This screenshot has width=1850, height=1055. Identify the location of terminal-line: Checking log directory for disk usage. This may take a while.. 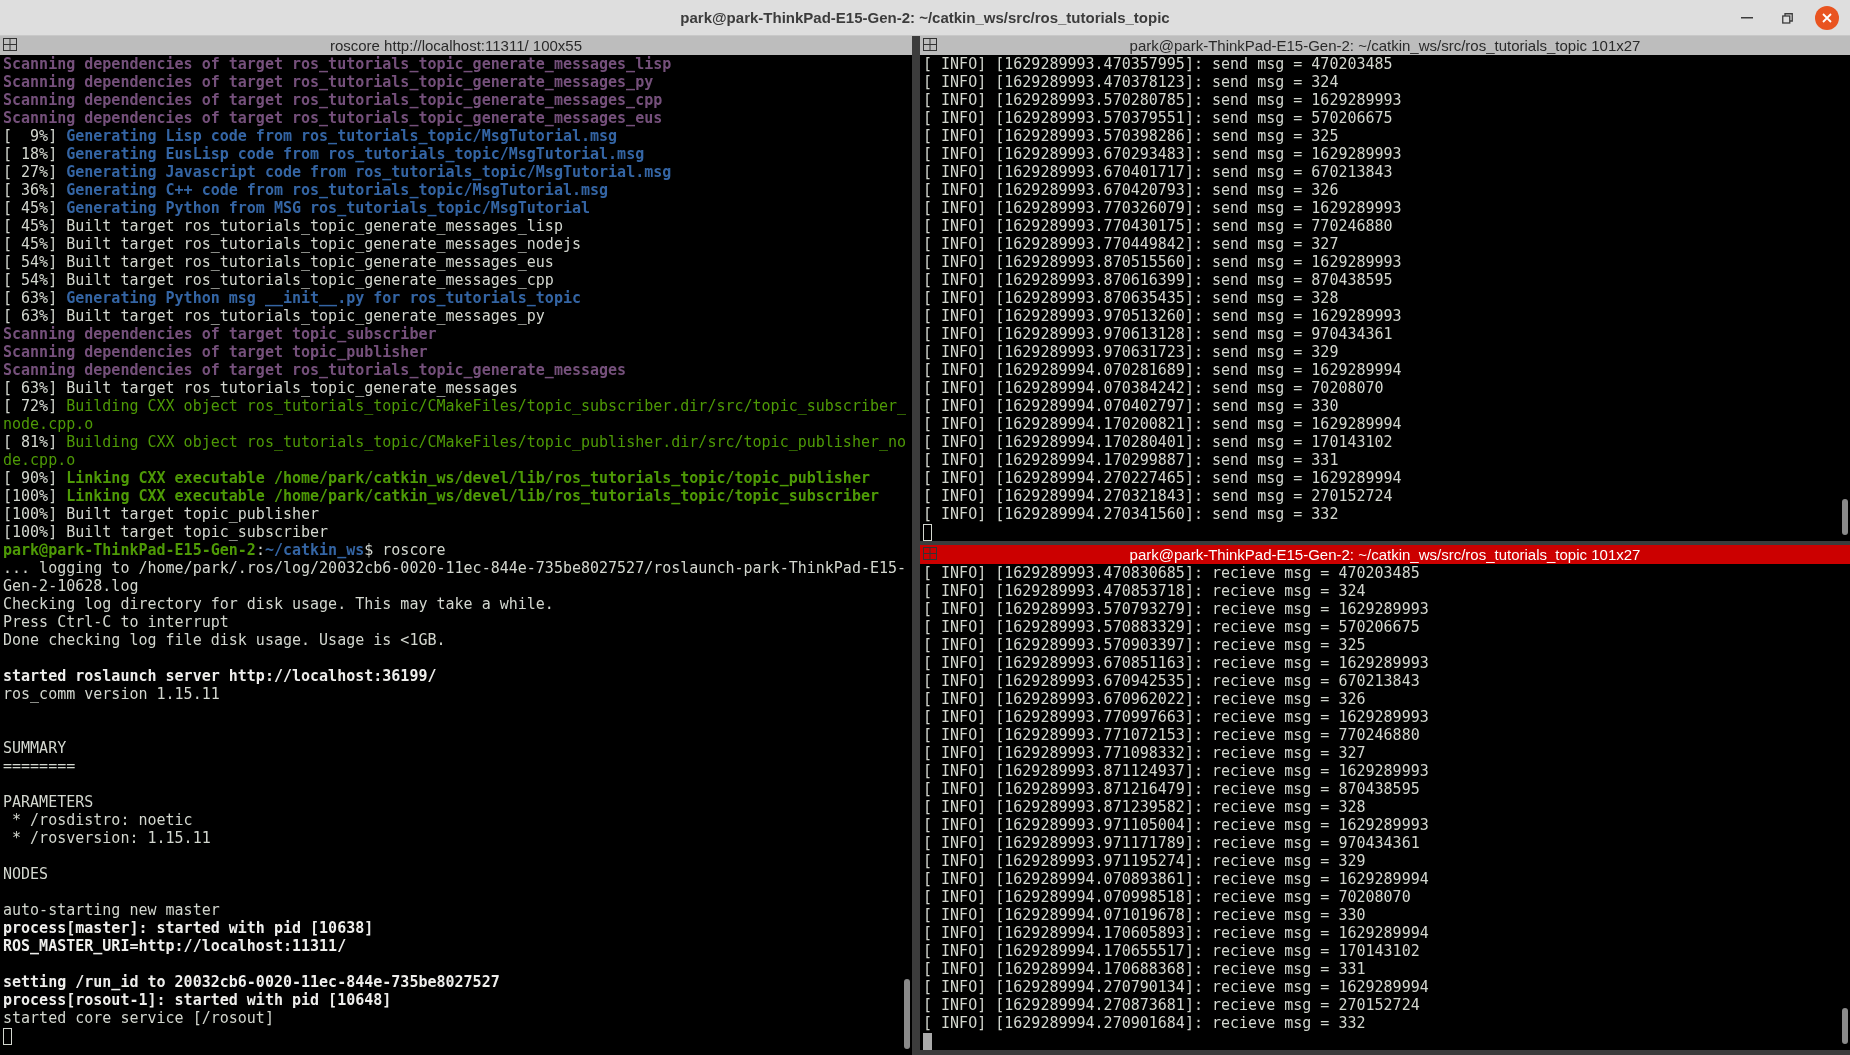
(278, 604).